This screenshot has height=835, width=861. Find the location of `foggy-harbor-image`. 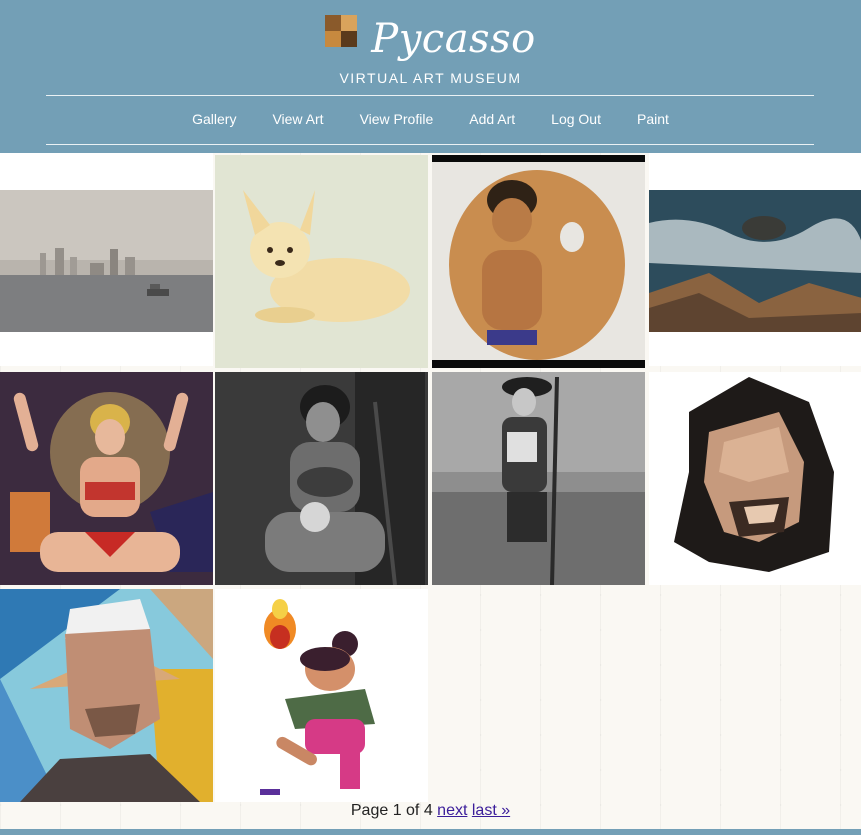

foggy-harbor-image is located at coordinates (106, 261).